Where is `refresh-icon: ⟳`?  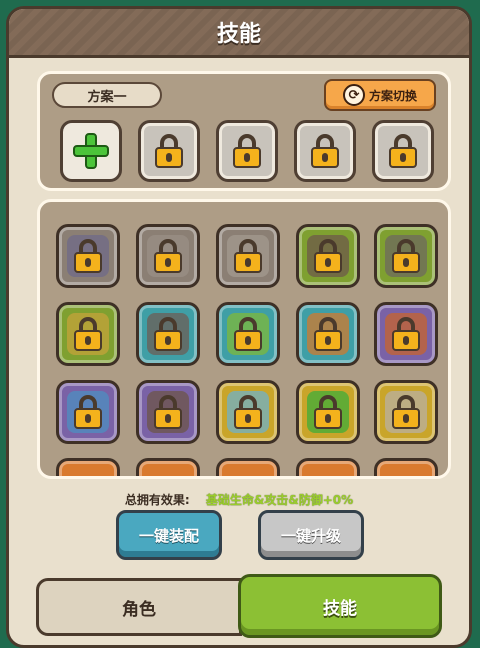 refresh-icon: ⟳ is located at coordinates (353, 95).